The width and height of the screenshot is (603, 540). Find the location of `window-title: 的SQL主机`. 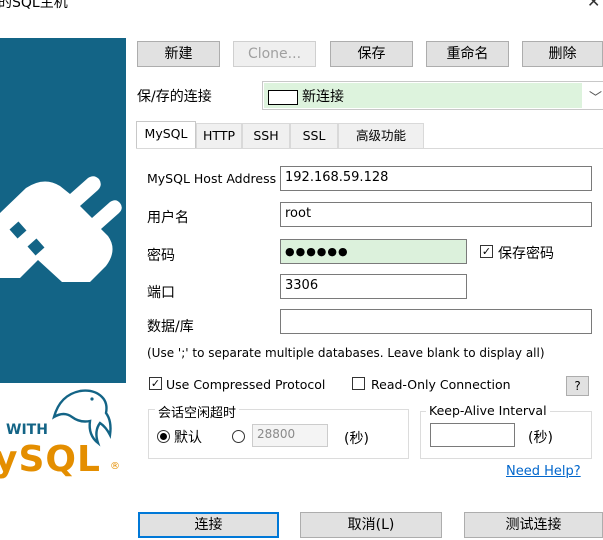

window-title: 的SQL主机 is located at coordinates (34, 5).